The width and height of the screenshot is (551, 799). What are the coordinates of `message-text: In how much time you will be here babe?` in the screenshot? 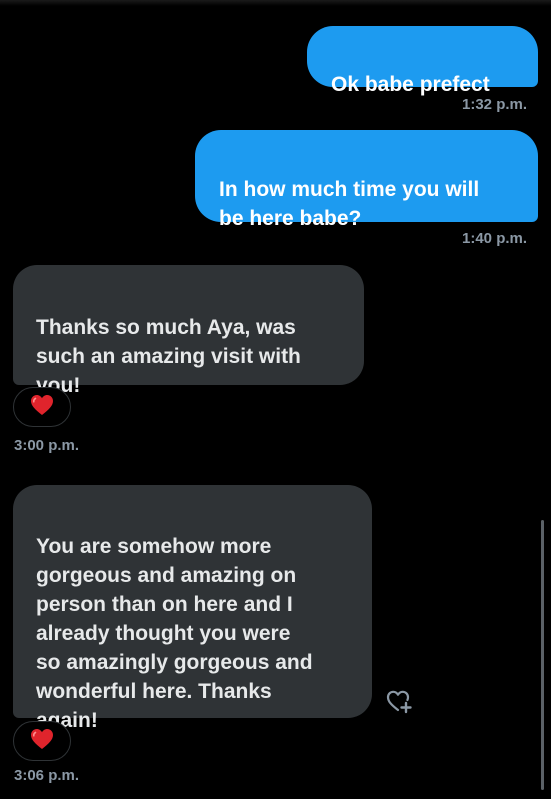 It's located at (349, 204).